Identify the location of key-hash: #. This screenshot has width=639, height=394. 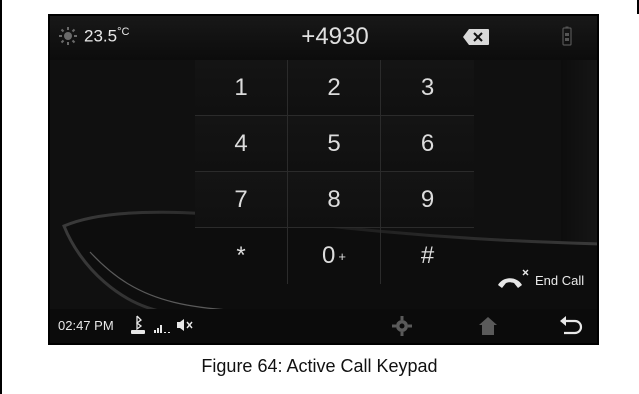
(427, 256).